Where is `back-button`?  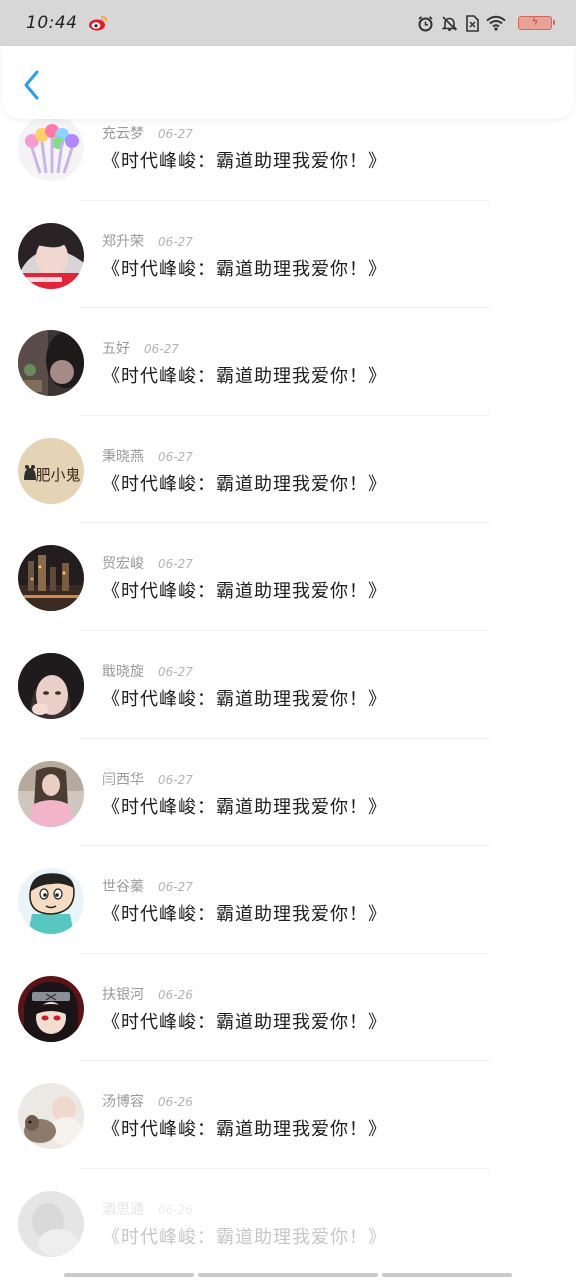 back-button is located at coordinates (33, 85).